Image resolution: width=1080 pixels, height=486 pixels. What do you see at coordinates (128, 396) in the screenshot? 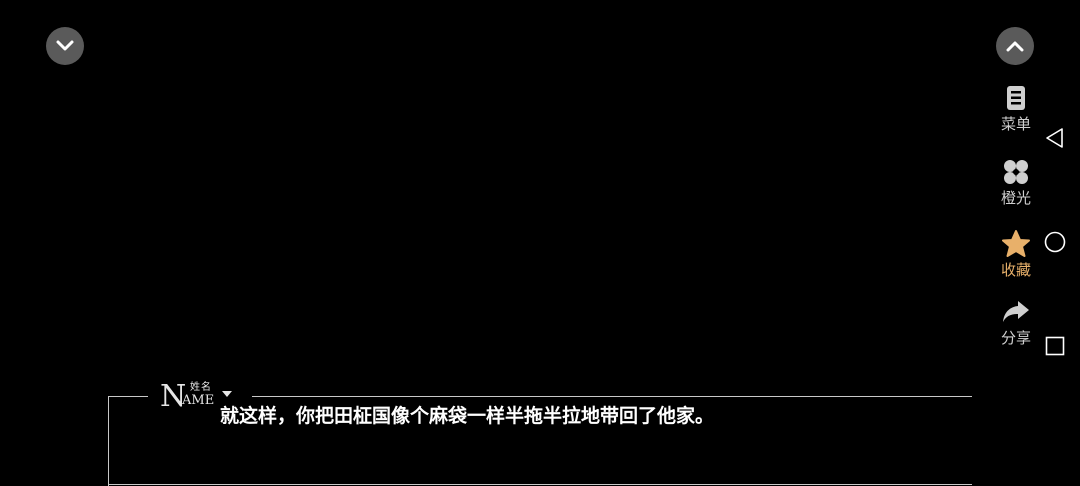
I see `dialog-border-top-left` at bounding box center [128, 396].